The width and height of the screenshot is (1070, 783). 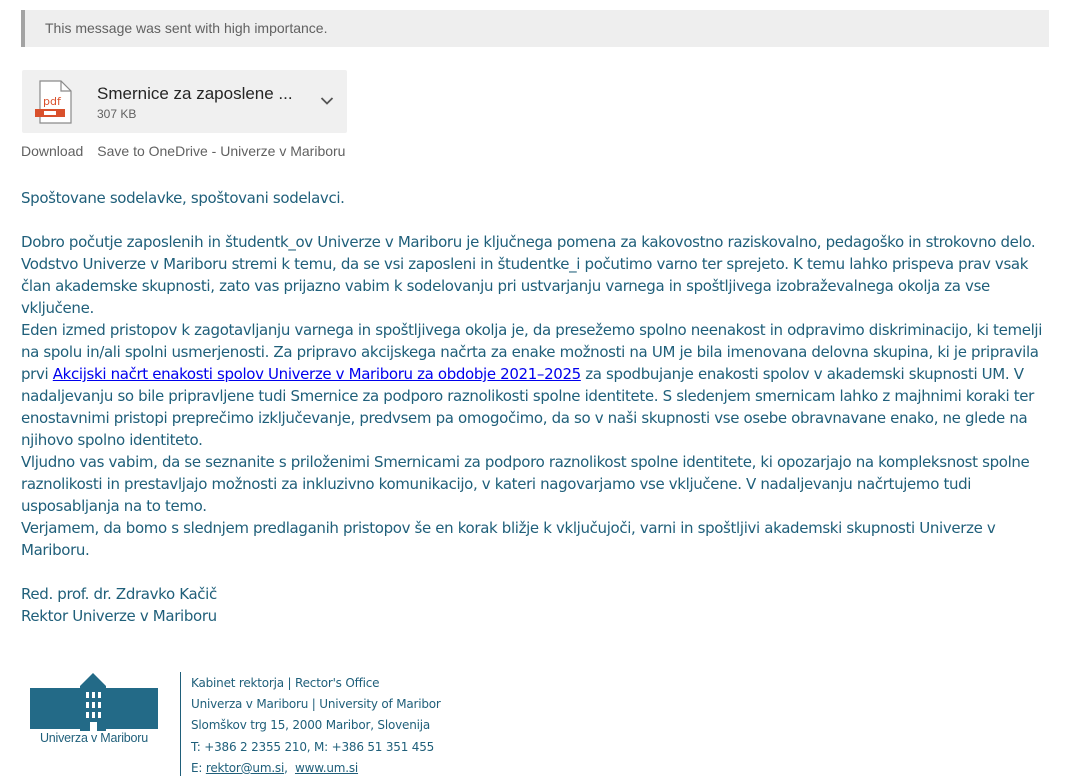 I want to click on university-logo-text: Univerza v Mariboru, so click(x=94, y=738).